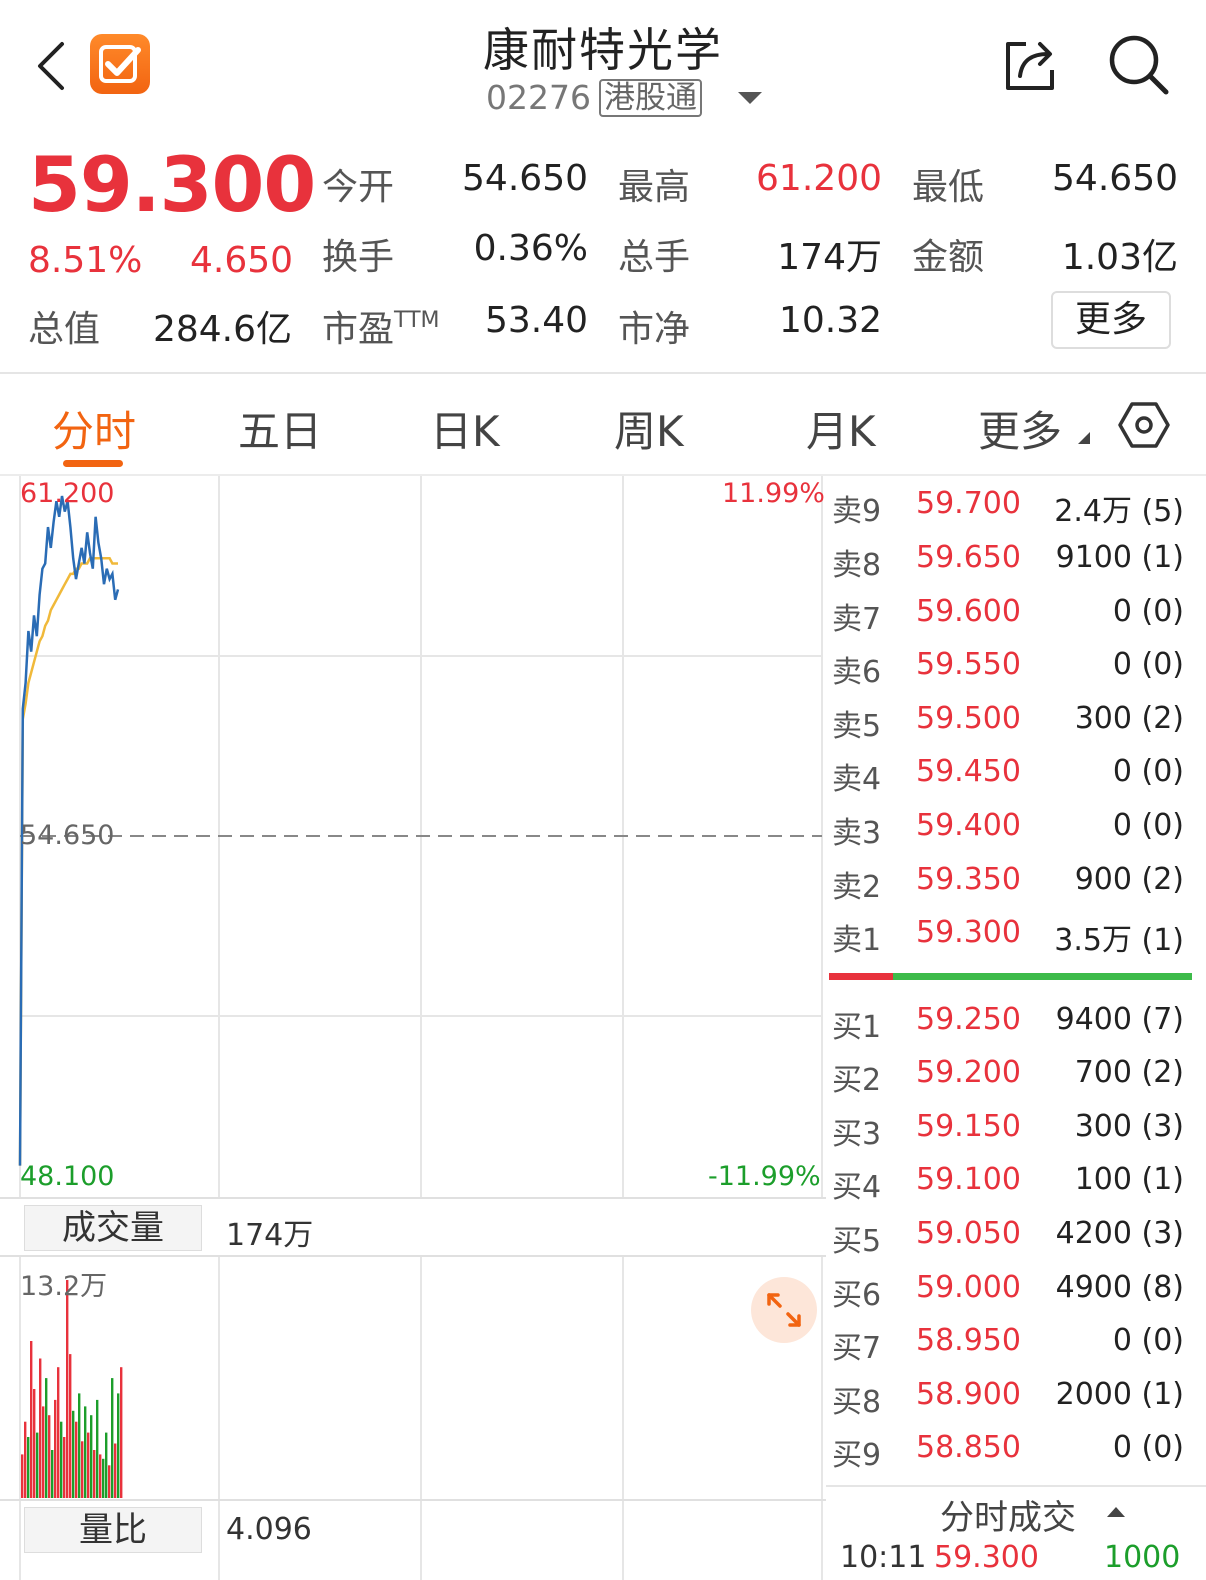  Describe the element at coordinates (1008, 1350) in the screenshot. I see `bid-row: 买7 58.950 0 (0)` at that location.